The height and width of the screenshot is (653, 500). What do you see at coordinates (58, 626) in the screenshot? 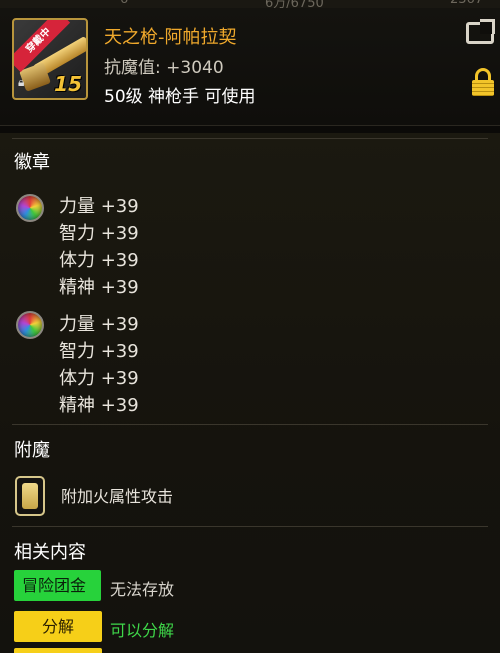
I see `disassemble-tag: 分解` at bounding box center [58, 626].